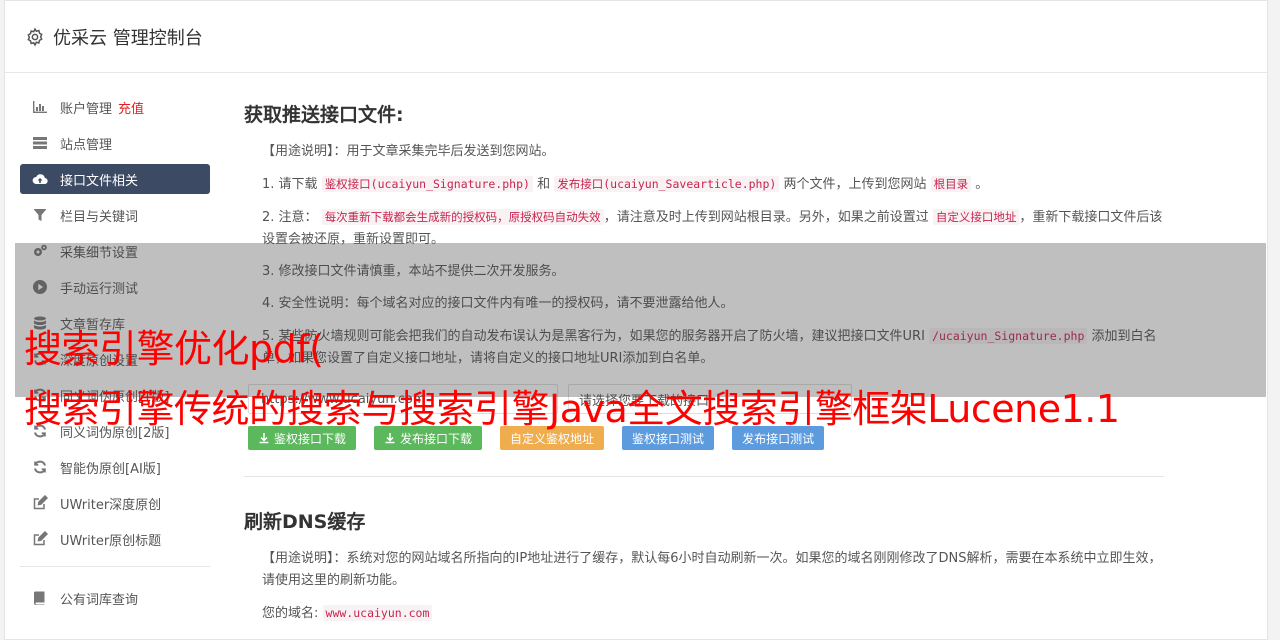  I want to click on sidebar-item-categories: 栏目与关键词, so click(115, 215).